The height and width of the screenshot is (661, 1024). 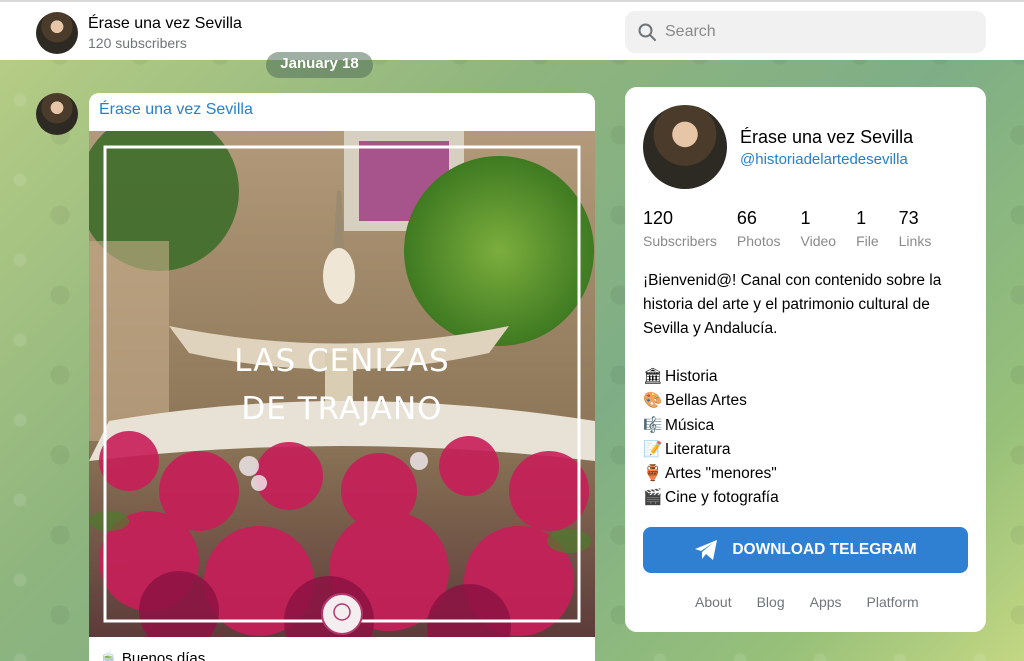 What do you see at coordinates (341, 409) in the screenshot?
I see `image-title-line-2: DE TRAJANO` at bounding box center [341, 409].